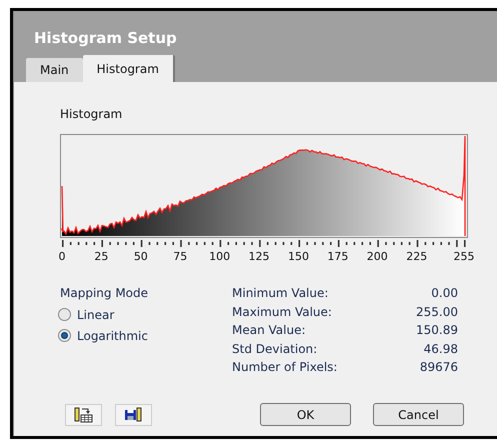  I want to click on stat-value: 150.89, so click(437, 330).